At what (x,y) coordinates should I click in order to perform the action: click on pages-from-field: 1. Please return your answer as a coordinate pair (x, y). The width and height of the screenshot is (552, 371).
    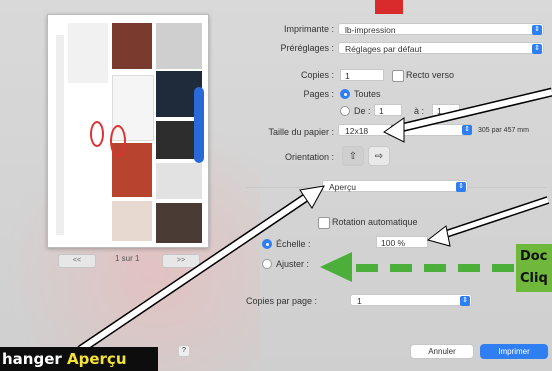
    Looking at the image, I should click on (388, 110).